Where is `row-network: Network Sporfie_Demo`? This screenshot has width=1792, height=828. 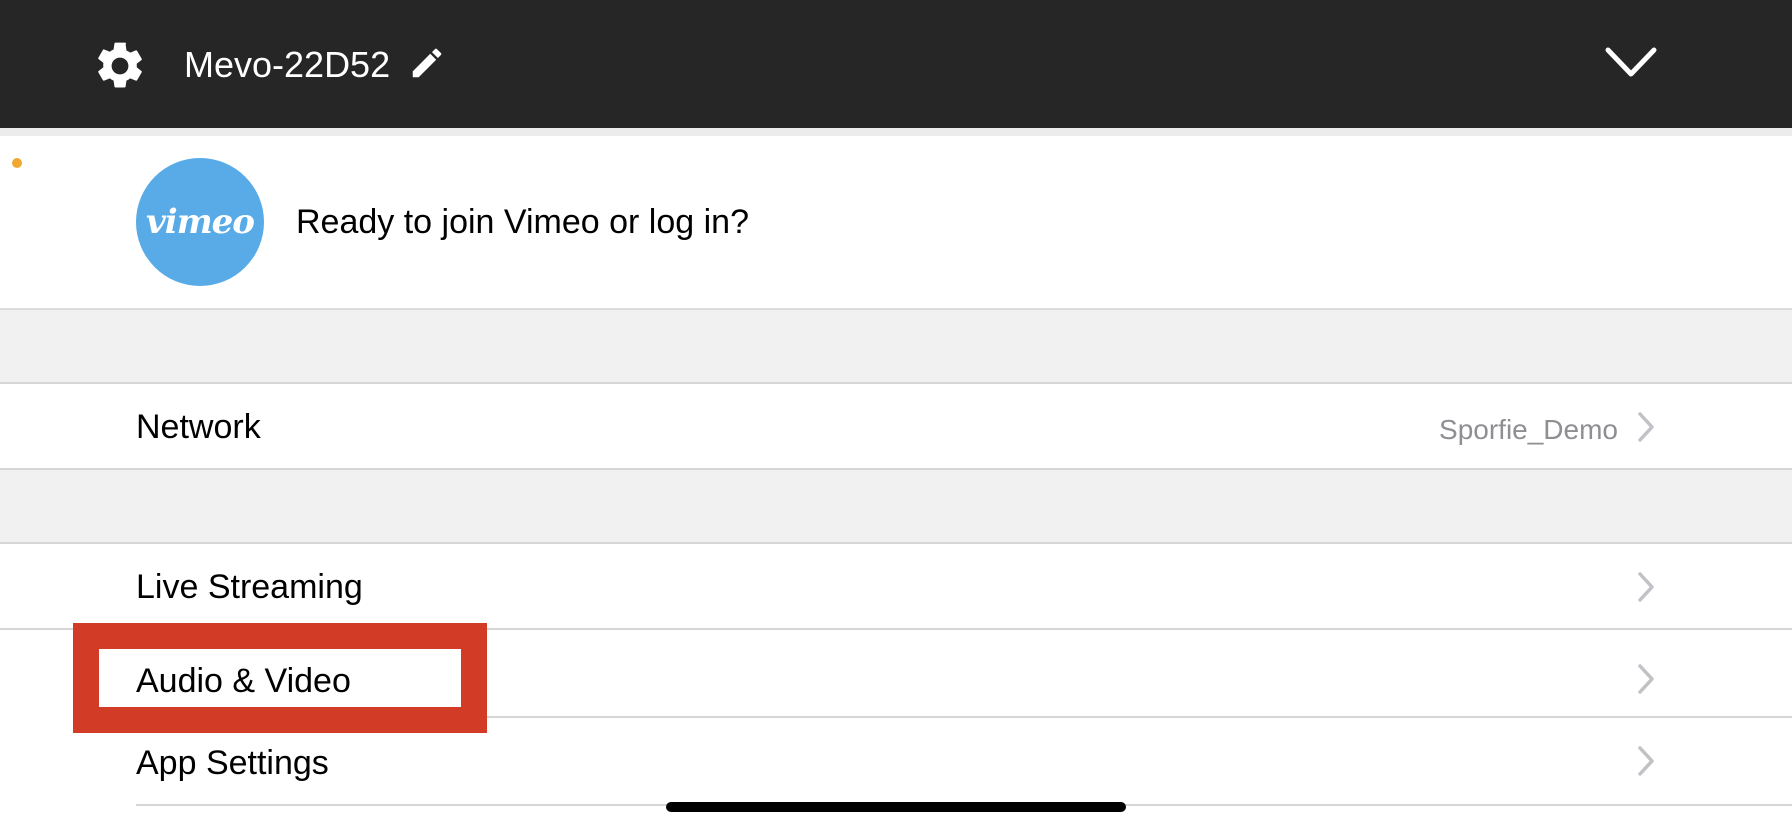 row-network: Network Sporfie_Demo is located at coordinates (896, 427).